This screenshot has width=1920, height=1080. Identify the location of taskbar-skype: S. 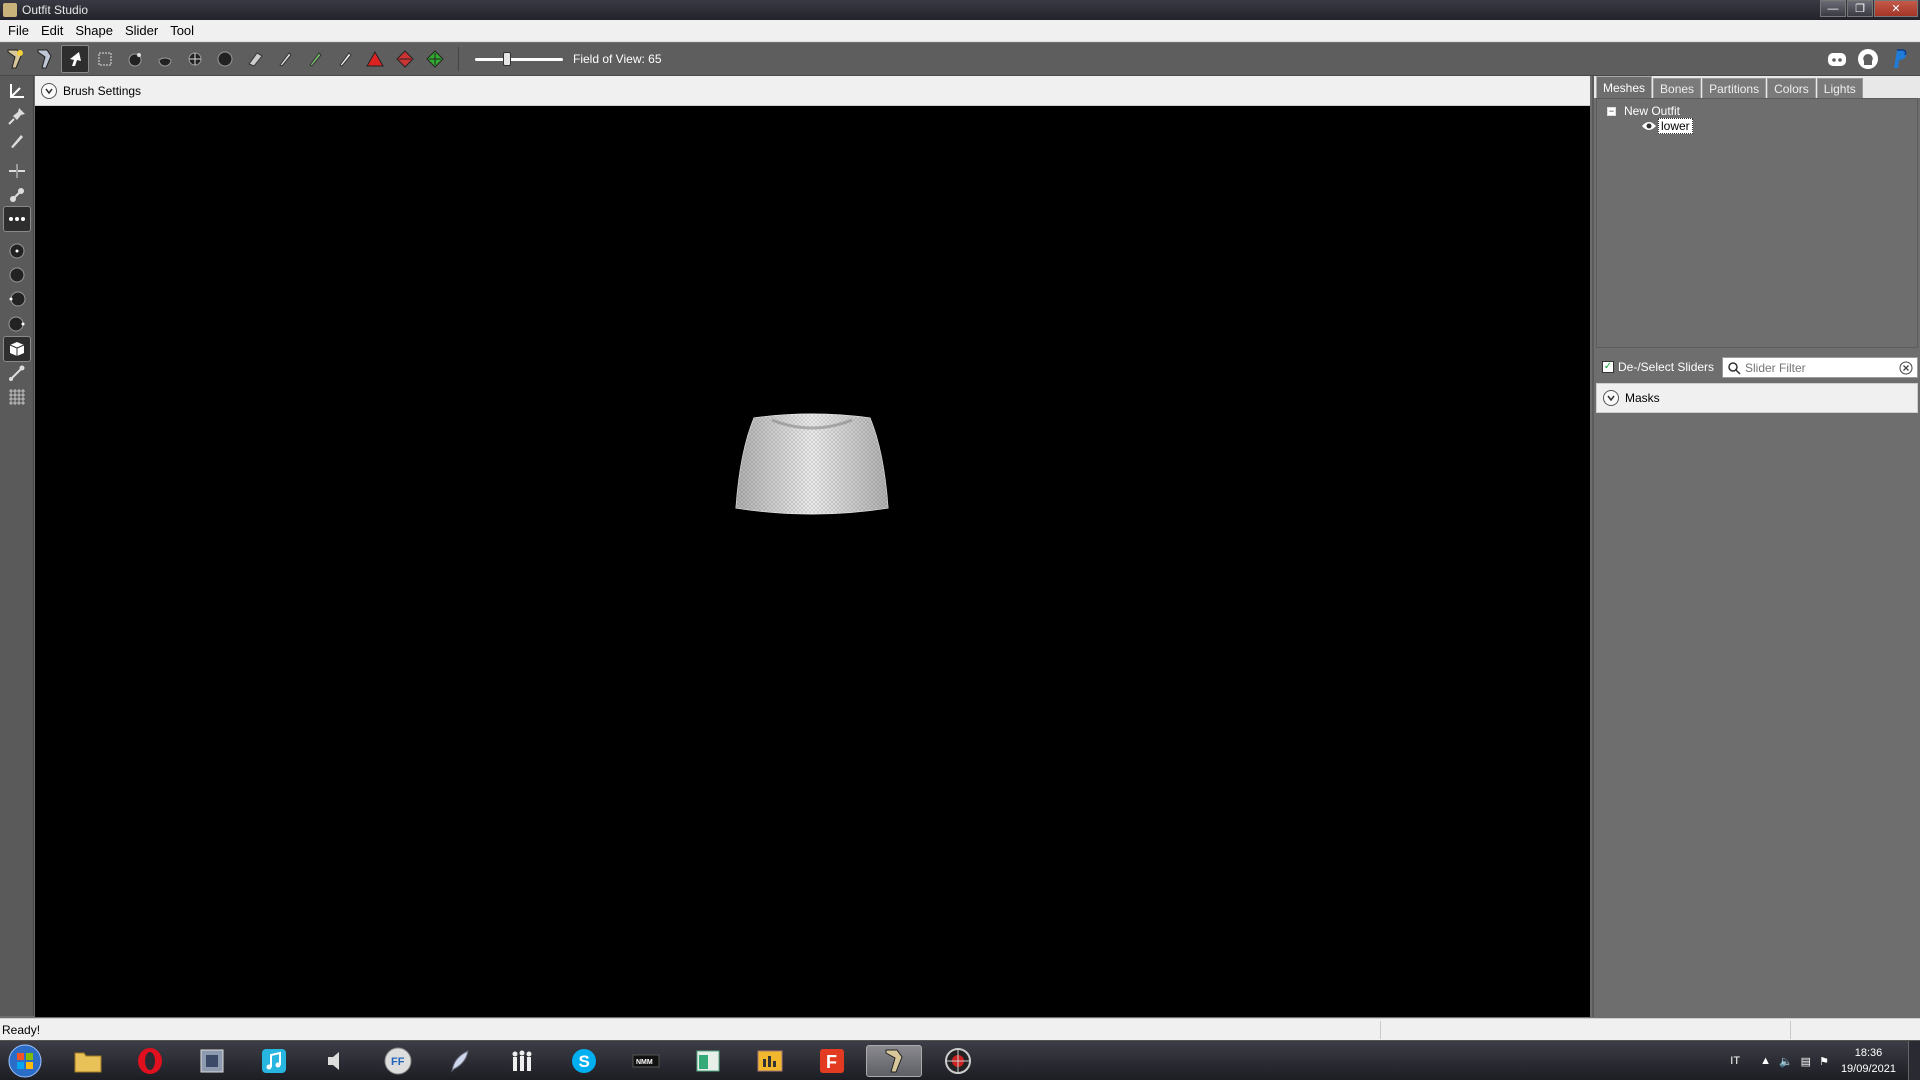
(584, 1061).